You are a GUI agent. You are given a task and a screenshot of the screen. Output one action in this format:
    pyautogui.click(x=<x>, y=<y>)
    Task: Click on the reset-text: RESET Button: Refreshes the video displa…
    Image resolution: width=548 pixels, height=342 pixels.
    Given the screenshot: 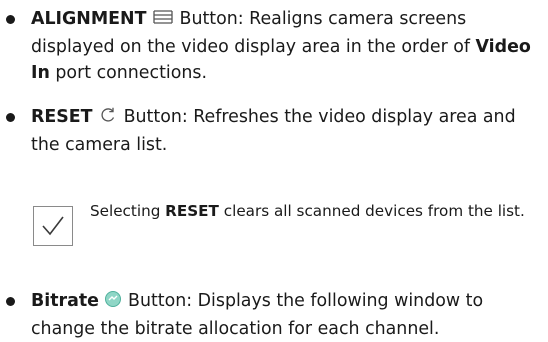 What is the action you would take?
    pyautogui.click(x=286, y=131)
    